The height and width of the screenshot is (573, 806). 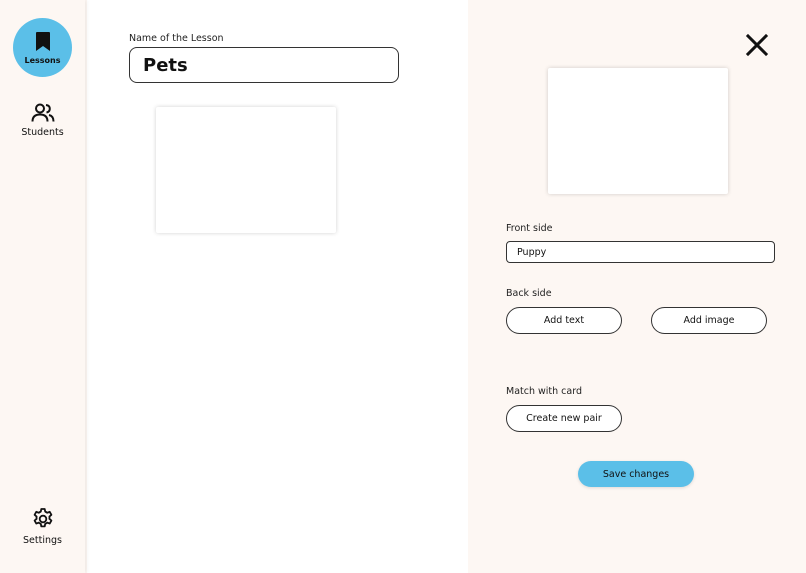 I want to click on close-button, so click(x=757, y=45).